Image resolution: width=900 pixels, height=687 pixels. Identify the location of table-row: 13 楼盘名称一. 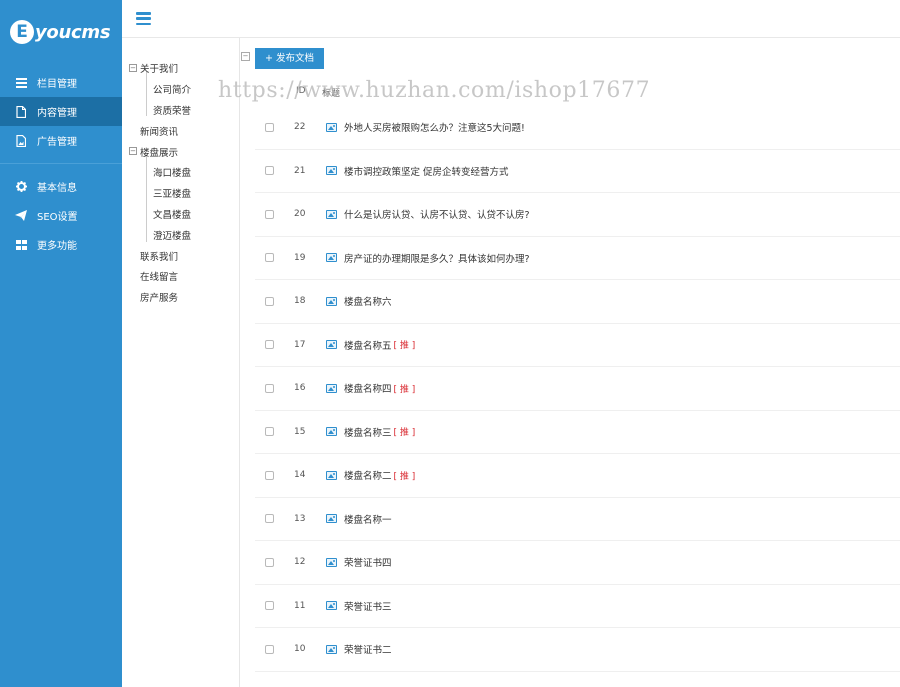
(577, 519).